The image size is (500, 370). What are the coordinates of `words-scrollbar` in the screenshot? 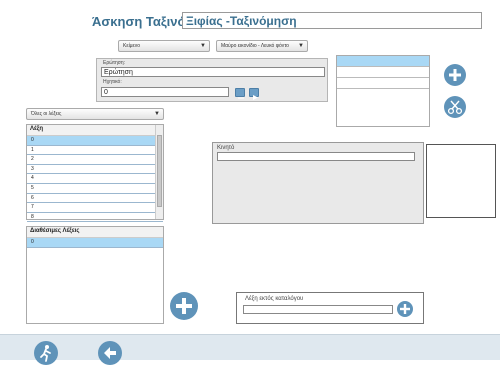 It's located at (159, 172).